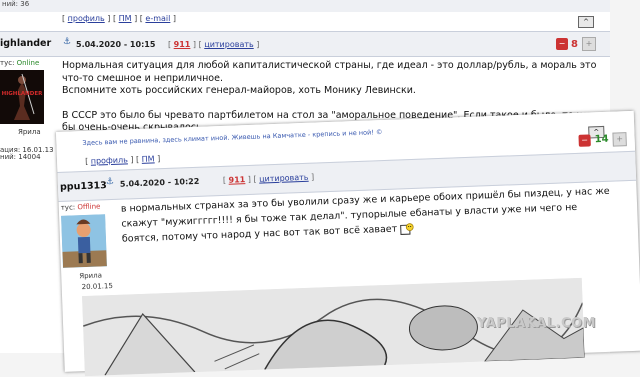 The height and width of the screenshot is (377, 640). Describe the element at coordinates (20, 157) in the screenshot. I see `messages-count: ний: 14004` at that location.